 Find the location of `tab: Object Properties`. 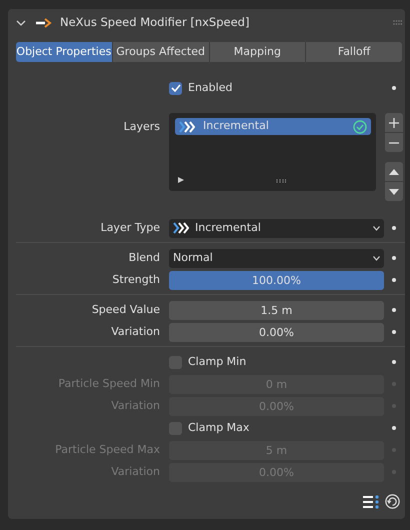

tab: Object Properties is located at coordinates (64, 52).